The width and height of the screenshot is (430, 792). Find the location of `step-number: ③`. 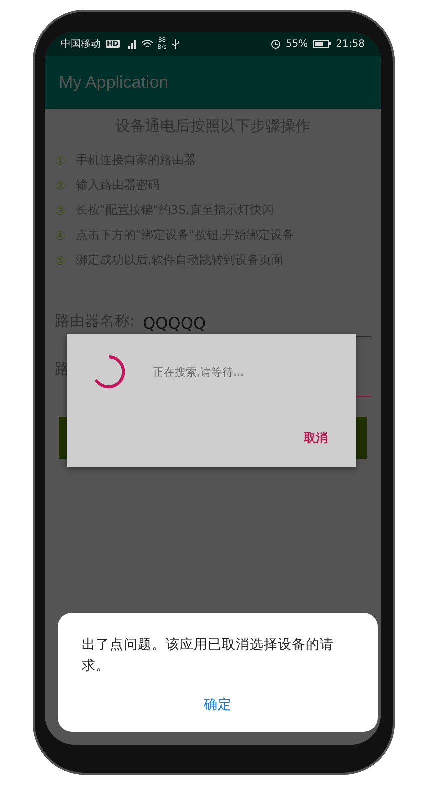

step-number: ③ is located at coordinates (60, 211).